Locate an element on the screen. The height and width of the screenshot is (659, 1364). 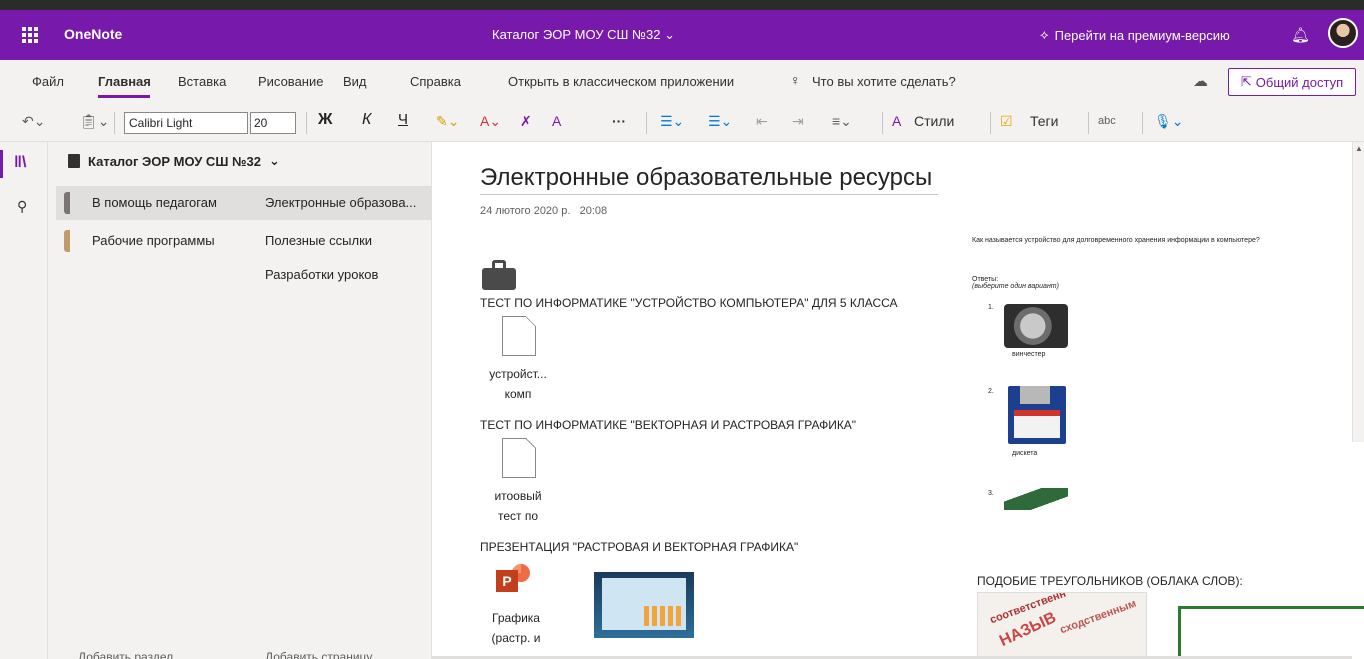
word-cloud-title: ПОДОБИЕ ТРЕУГОЛЬНИКОВ (ОБЛАКА СЛОВ): is located at coordinates (1110, 581).